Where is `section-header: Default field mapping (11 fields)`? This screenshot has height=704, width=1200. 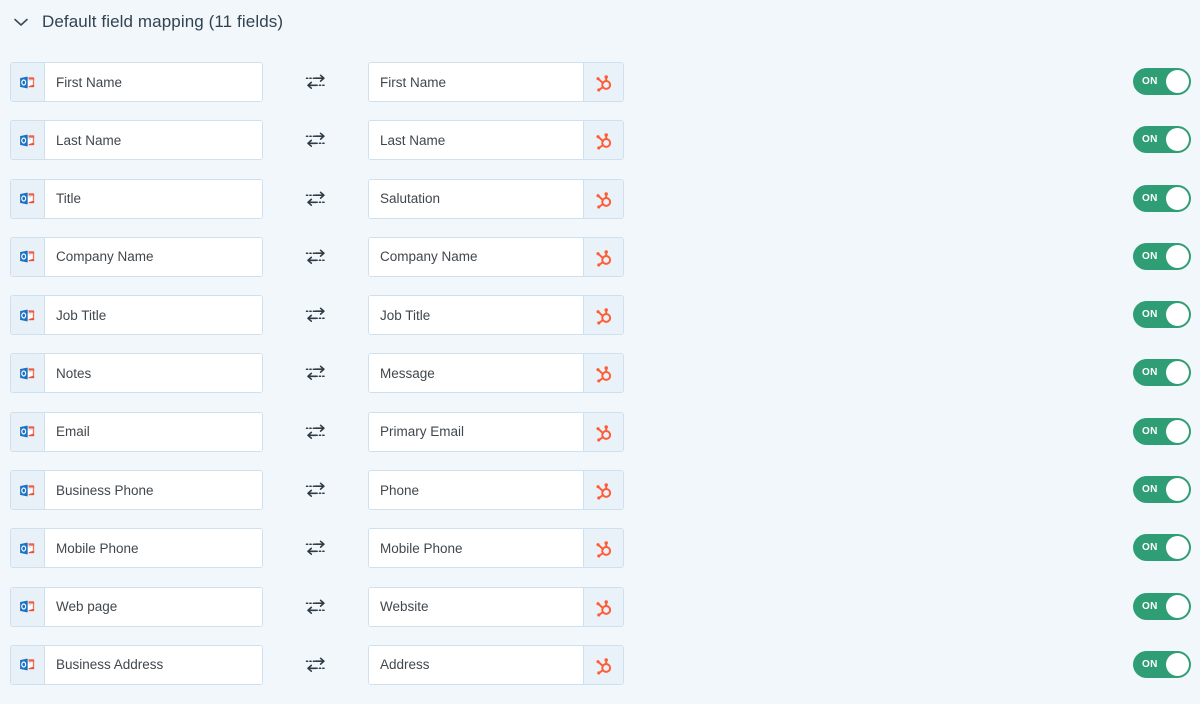
section-header: Default field mapping (11 fields) is located at coordinates (600, 22).